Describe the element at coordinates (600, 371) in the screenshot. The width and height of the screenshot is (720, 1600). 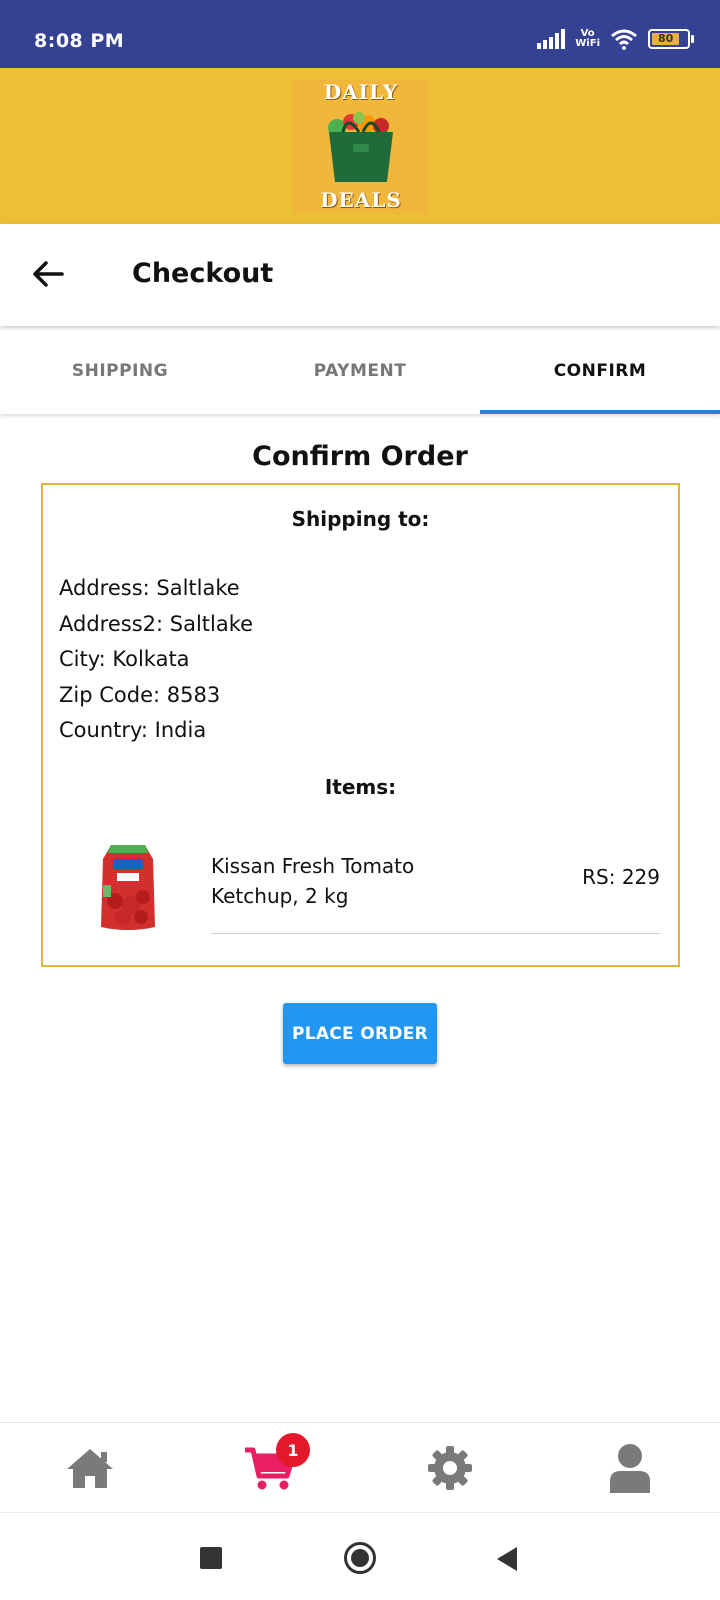
I see `tab-confirm: CONFIRM` at that location.